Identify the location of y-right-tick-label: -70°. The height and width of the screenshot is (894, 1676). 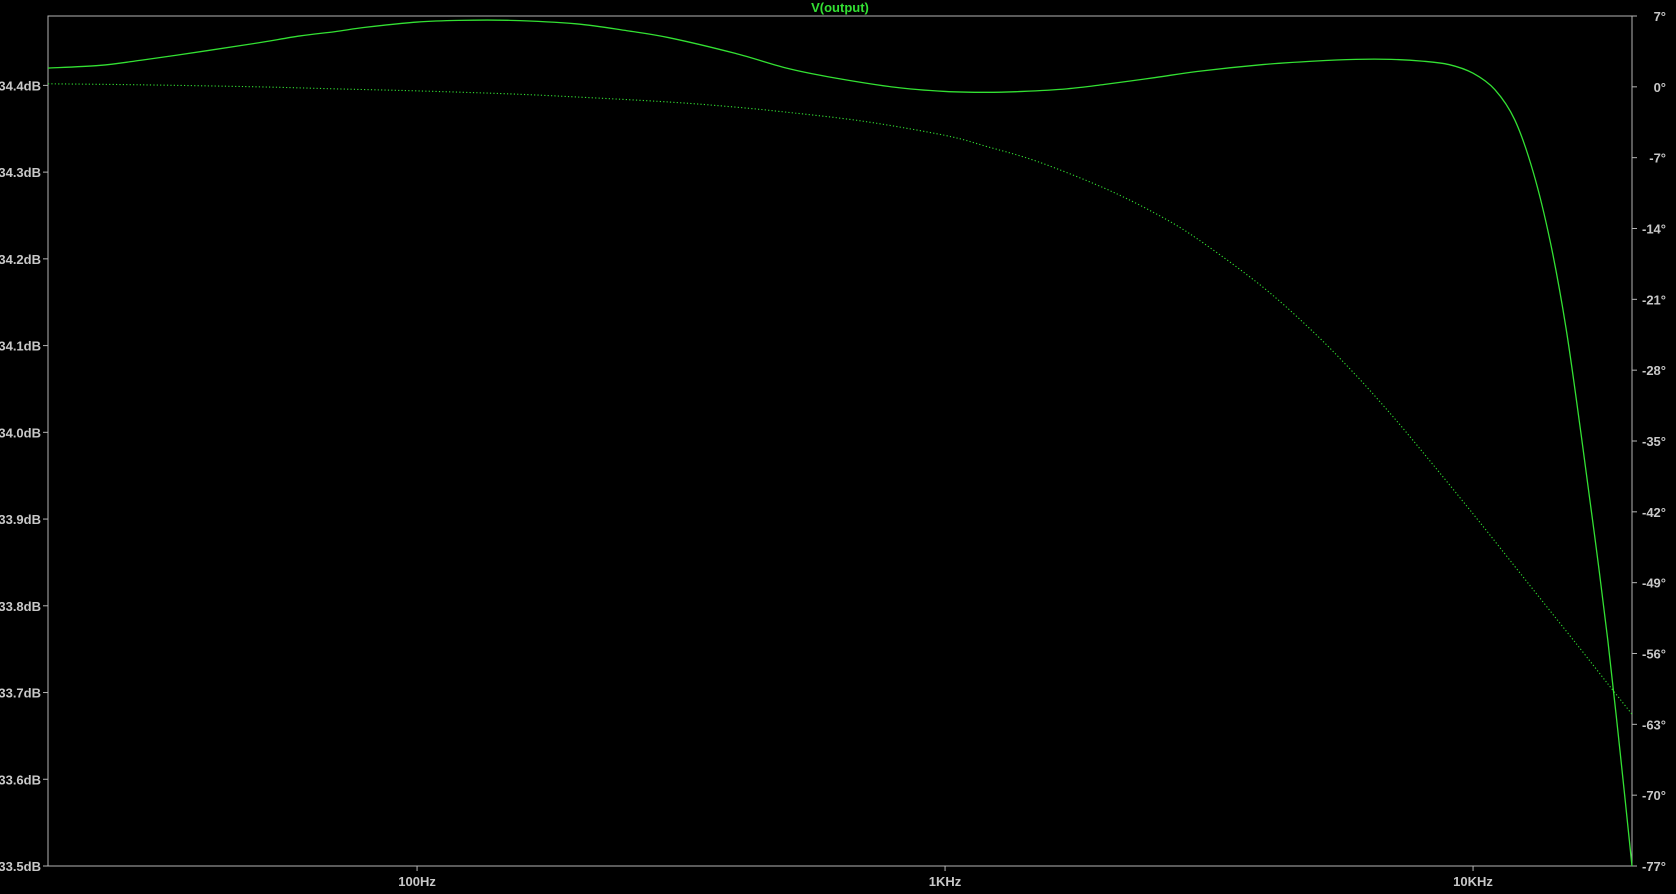
(1654, 795).